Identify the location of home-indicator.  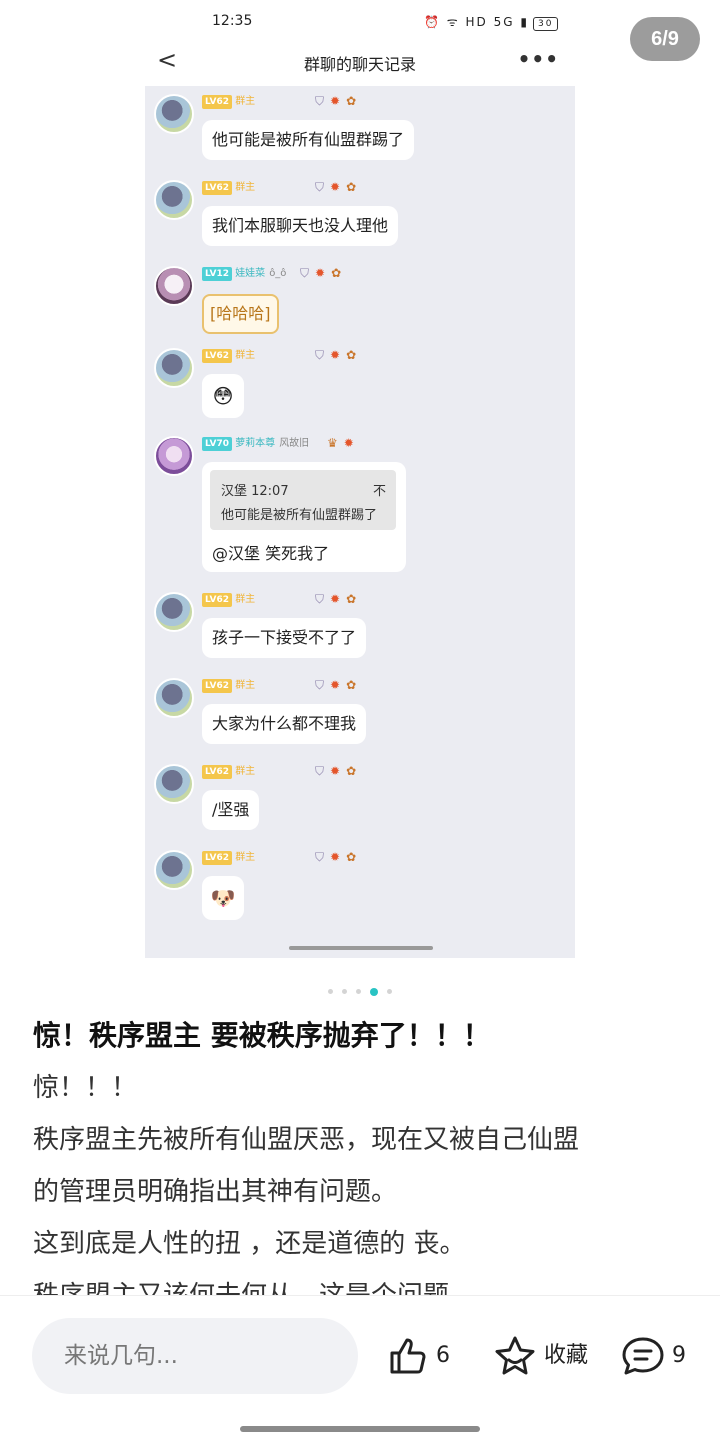
(360, 1429).